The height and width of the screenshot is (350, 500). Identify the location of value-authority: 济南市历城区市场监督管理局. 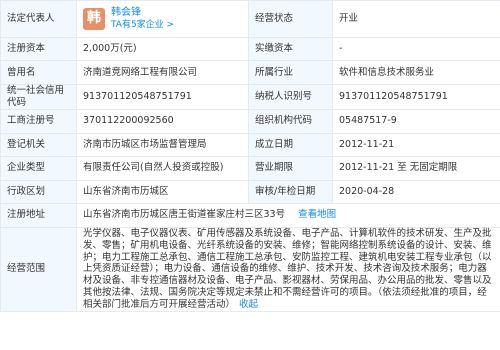
(162, 144).